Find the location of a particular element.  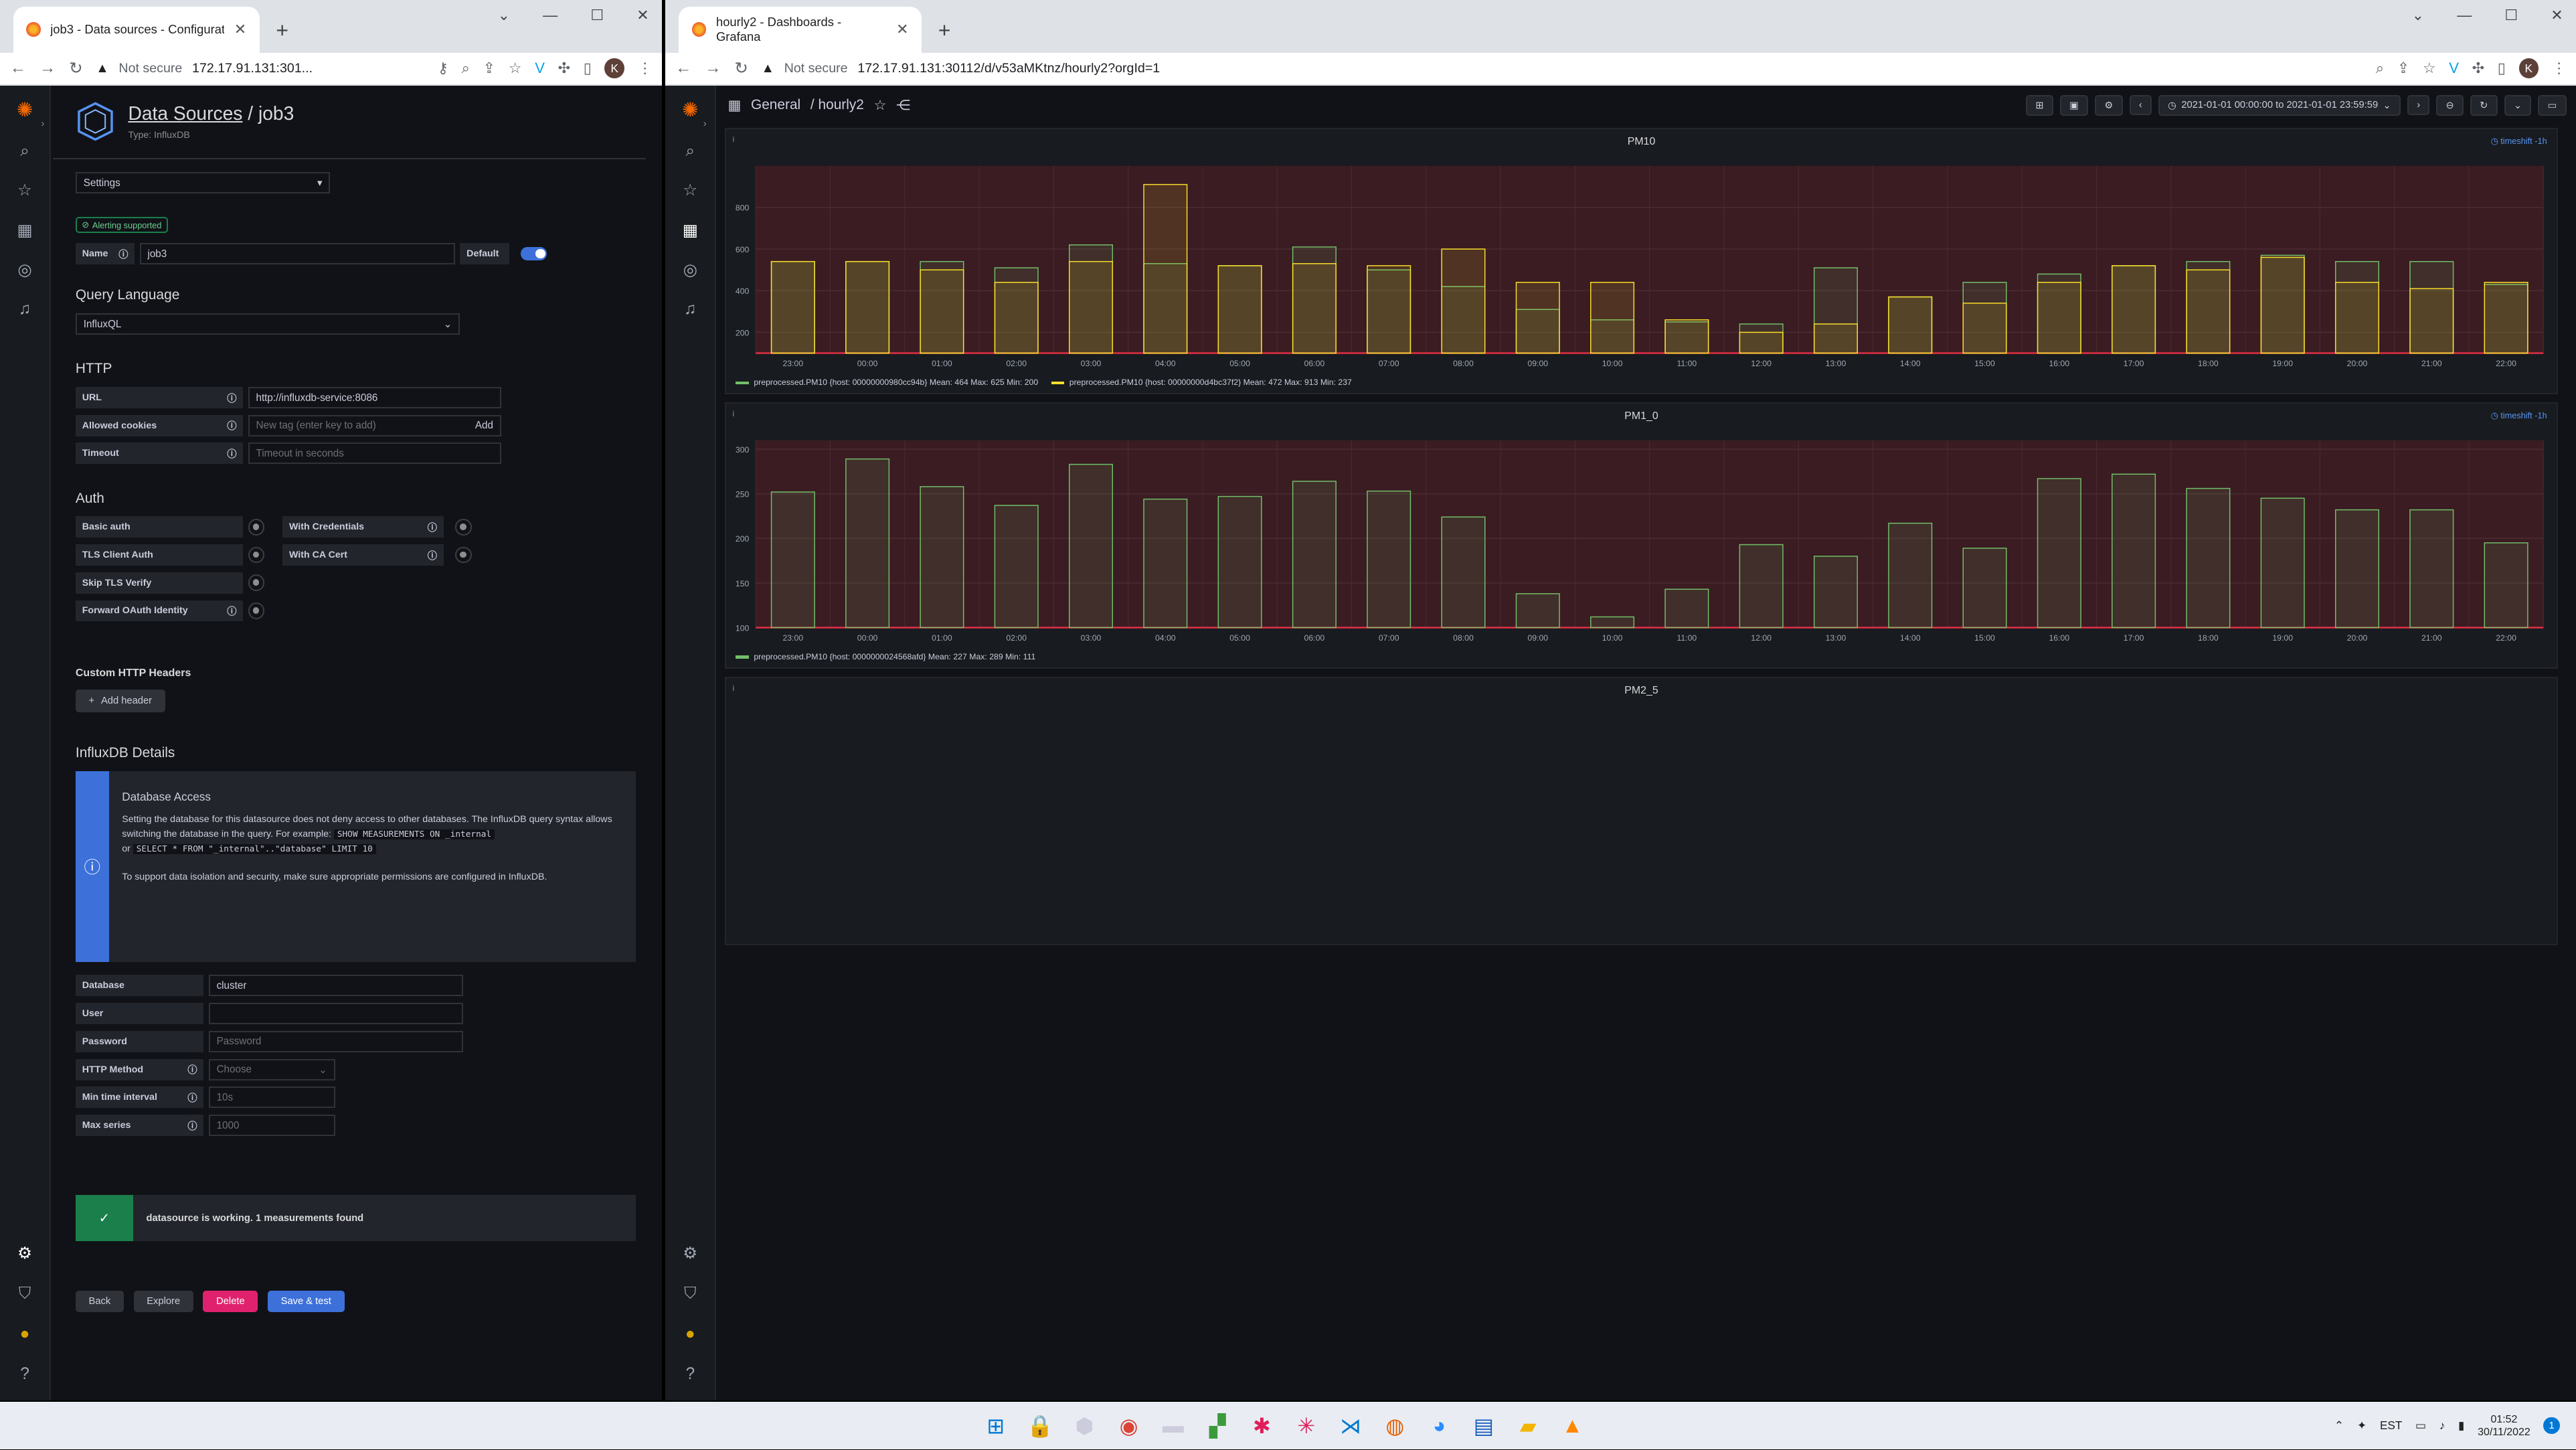

file-explorer-icon: ▰ is located at coordinates (1528, 1426).